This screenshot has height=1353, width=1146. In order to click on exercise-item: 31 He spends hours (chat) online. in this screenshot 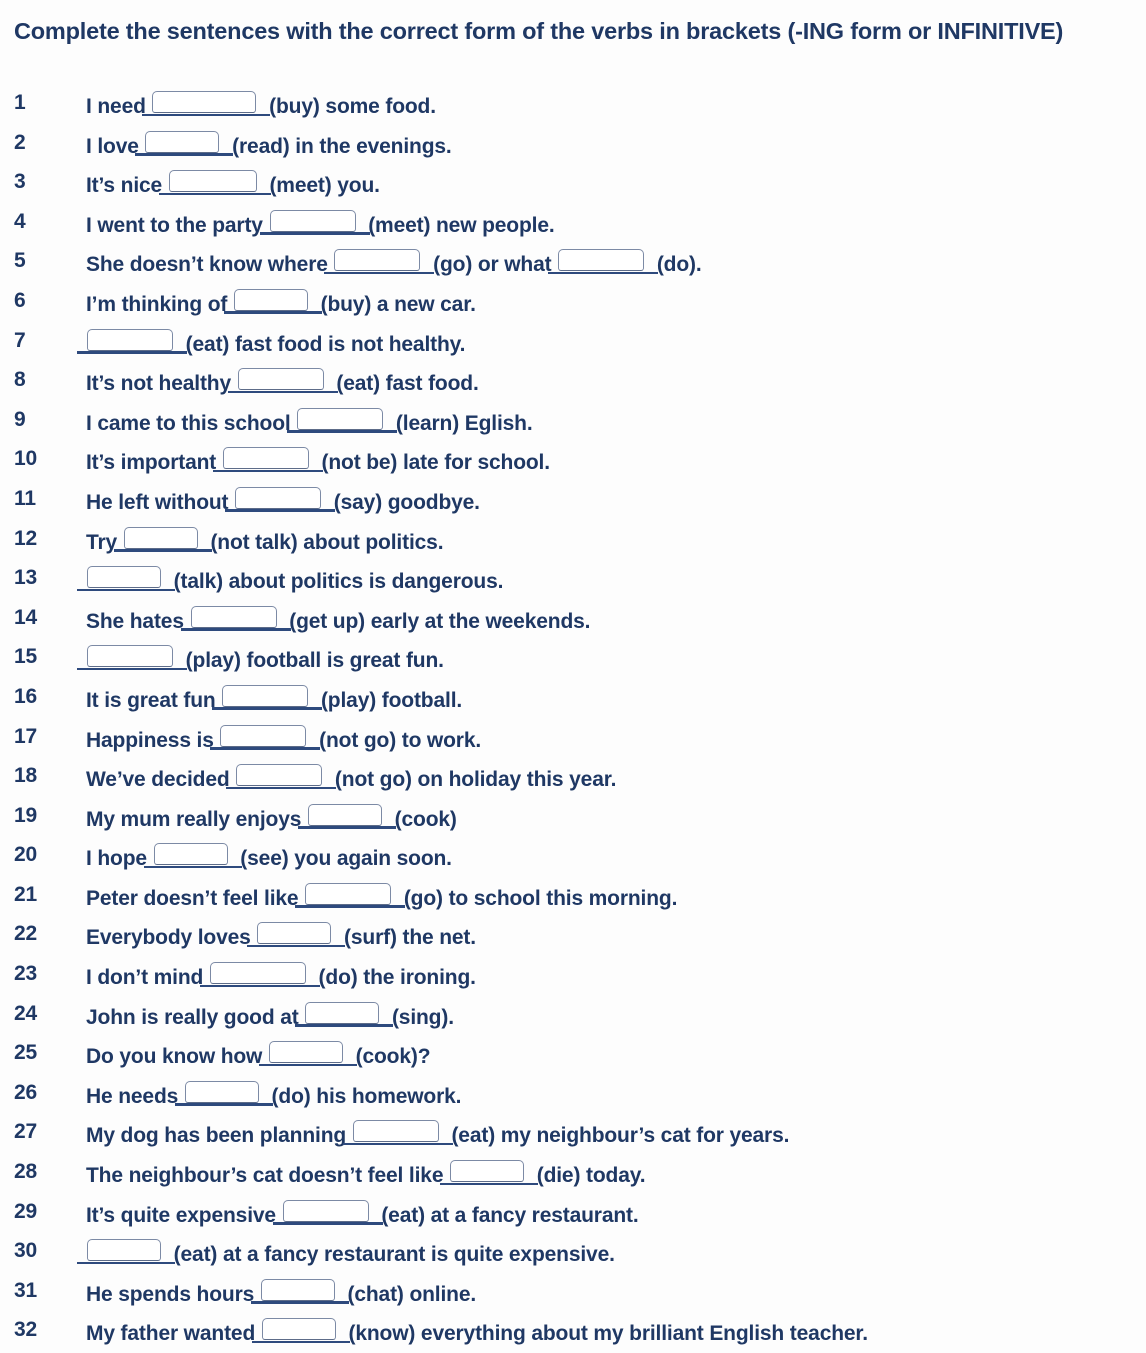, I will do `click(573, 1294)`.